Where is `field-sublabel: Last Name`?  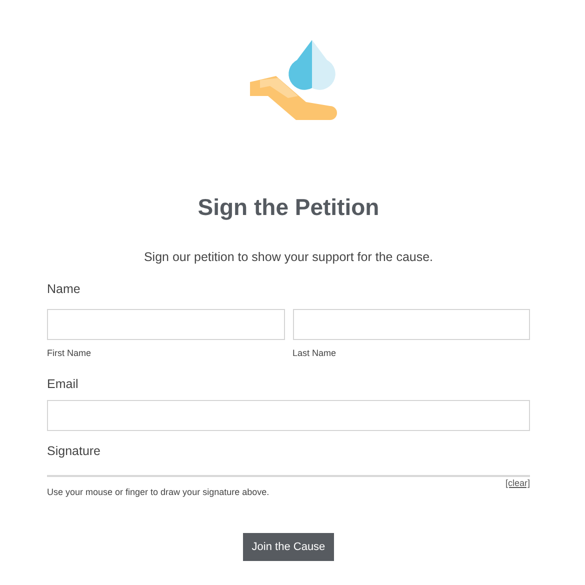 field-sublabel: Last Name is located at coordinates (314, 353).